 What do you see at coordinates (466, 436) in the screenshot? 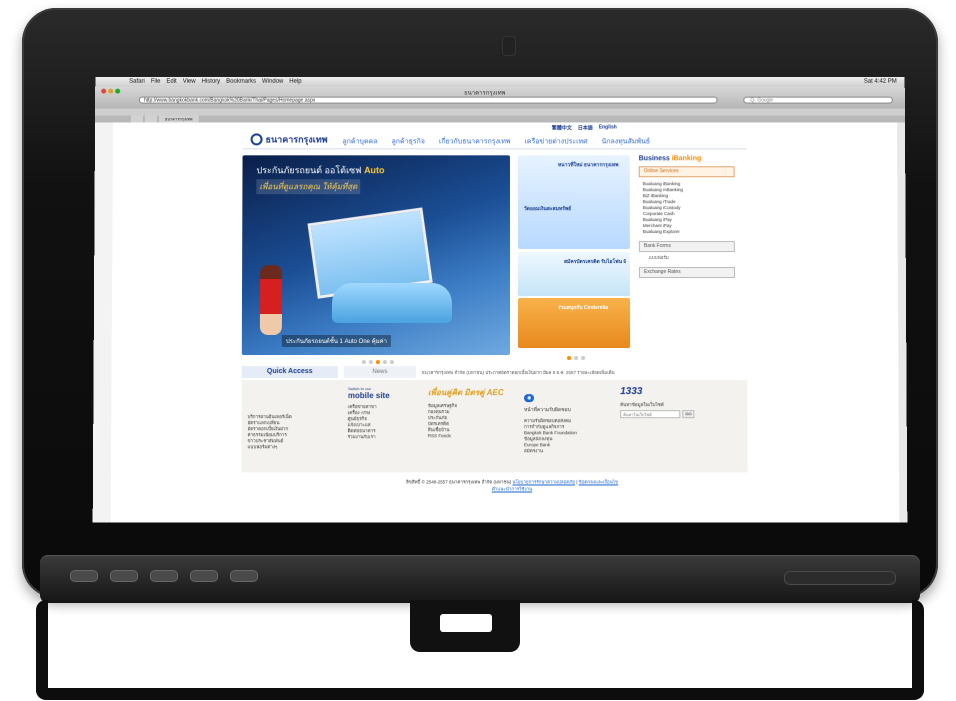
I see `quick-link: RSS Feeds` at bounding box center [466, 436].